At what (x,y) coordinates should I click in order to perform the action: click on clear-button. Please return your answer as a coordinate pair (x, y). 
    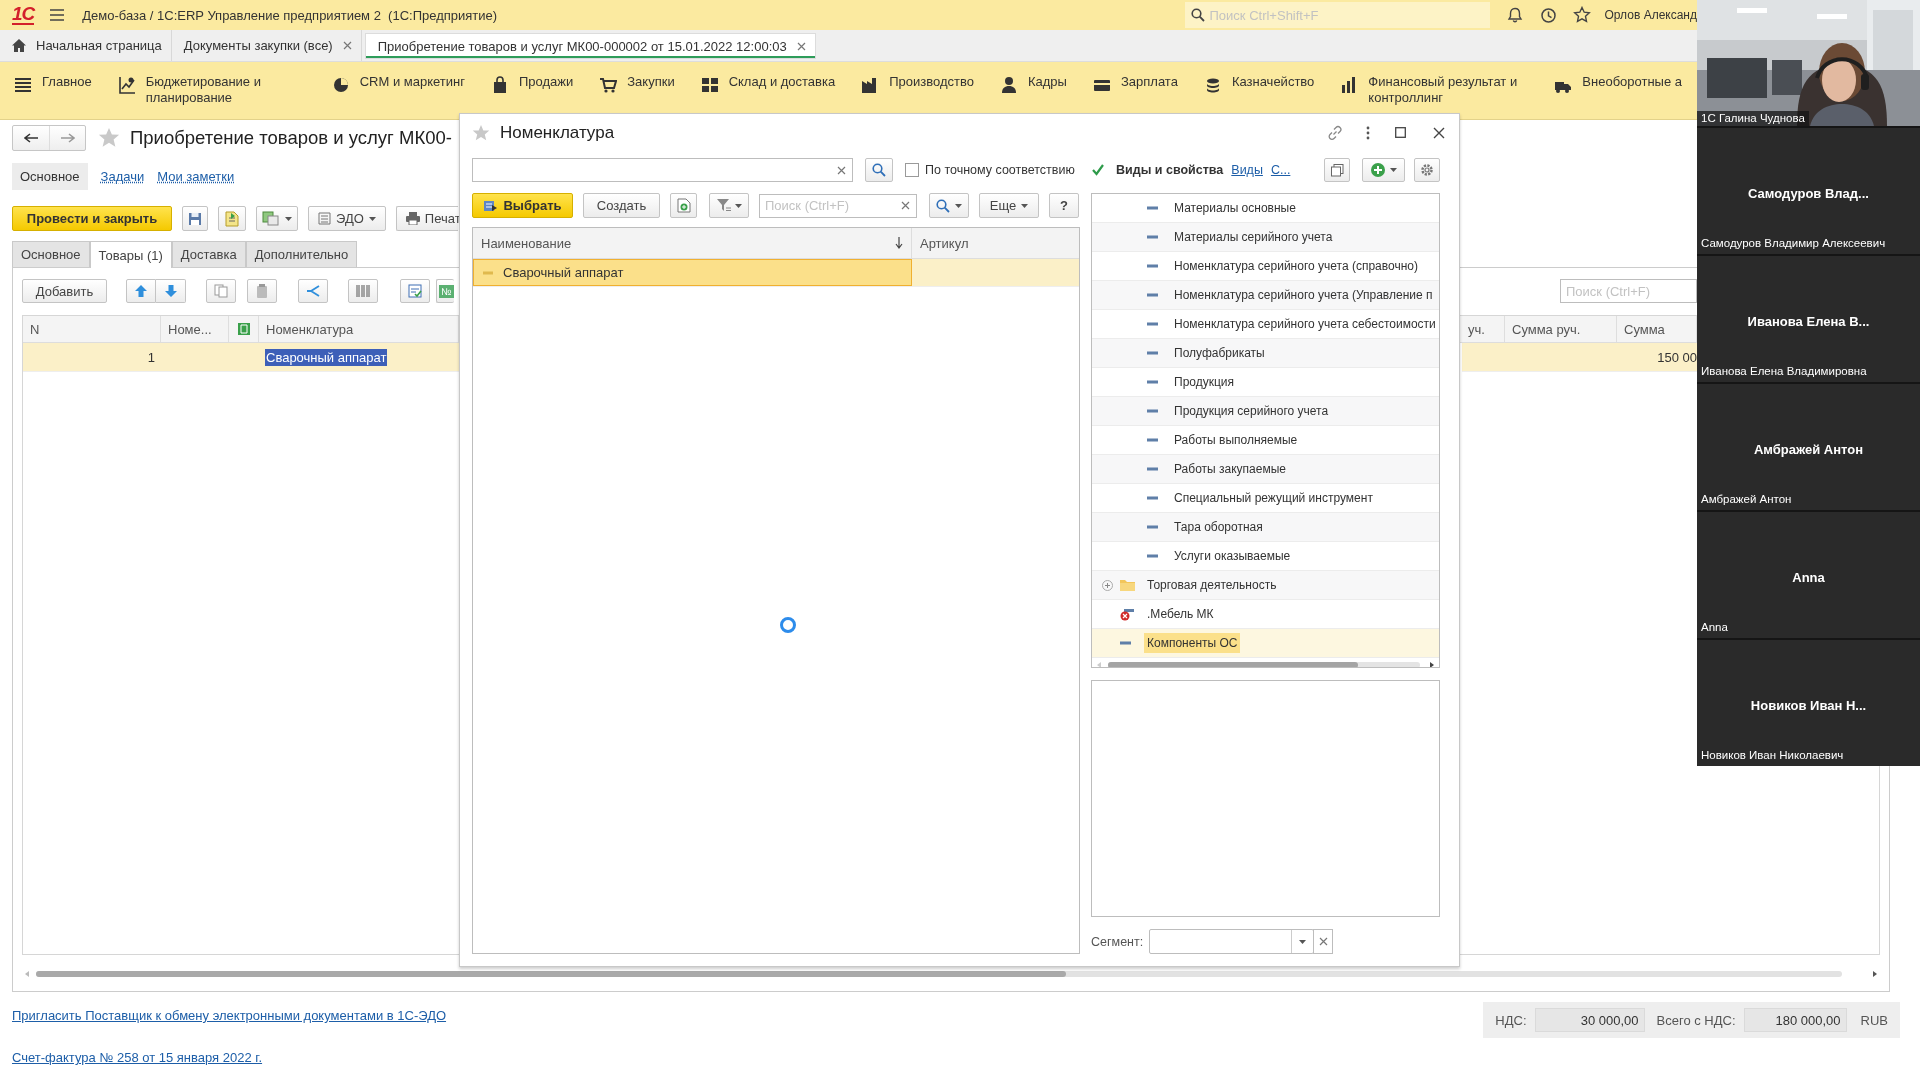
    Looking at the image, I should click on (1323, 941).